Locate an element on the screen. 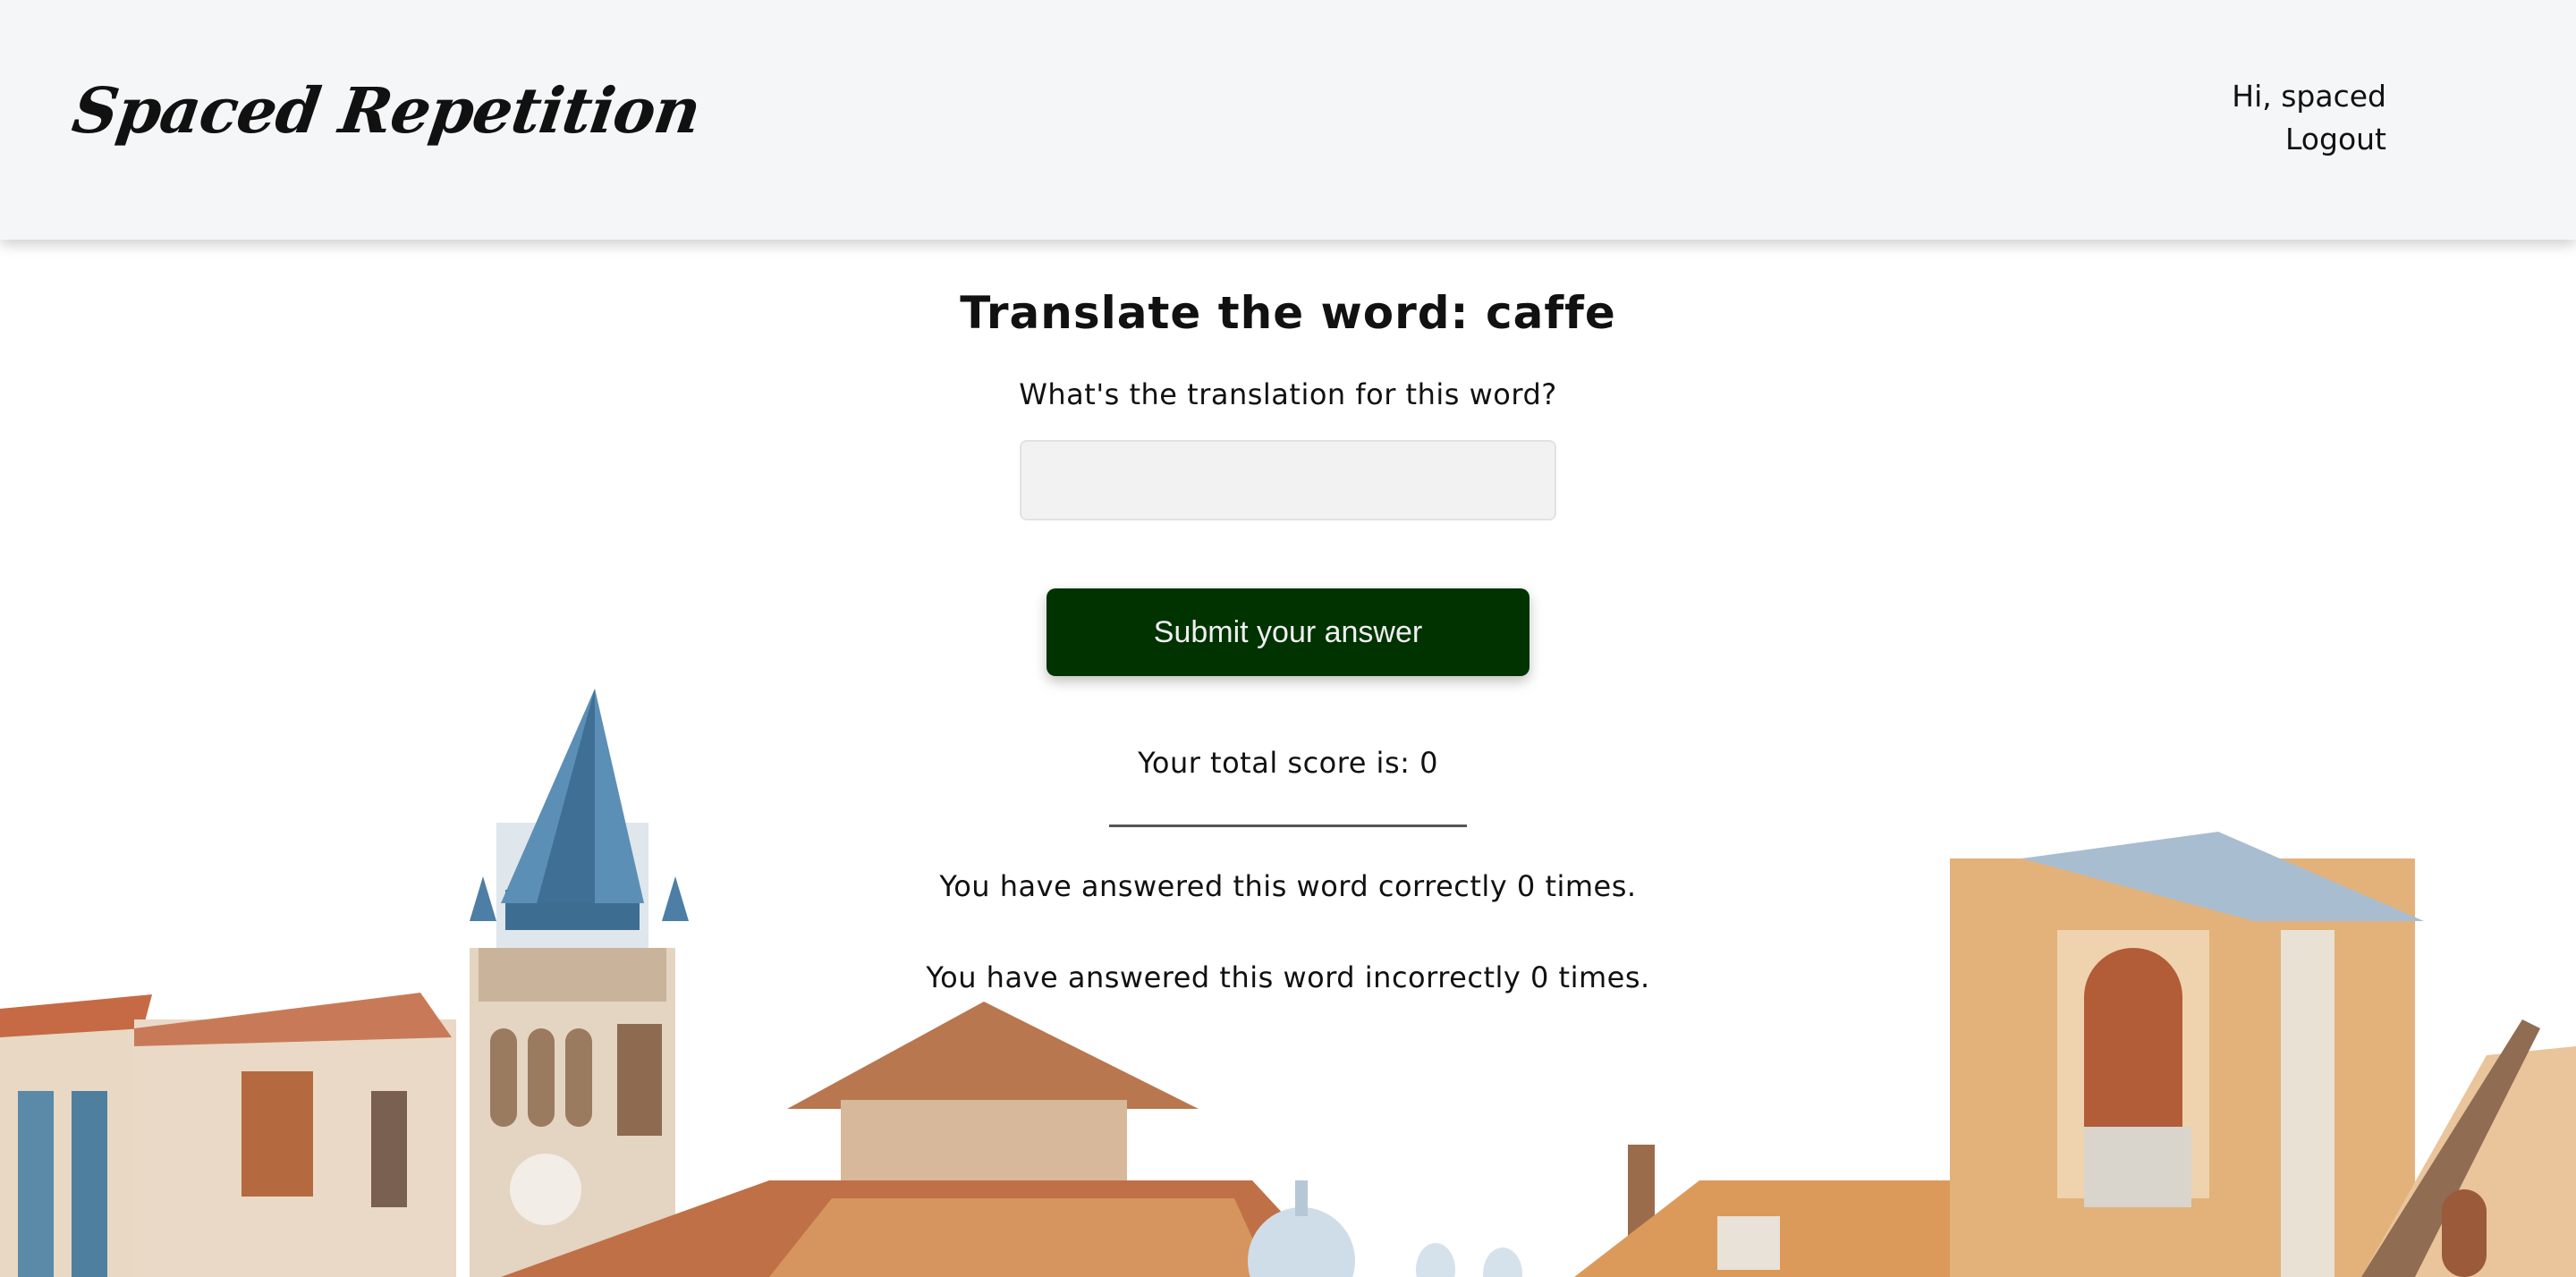 This screenshot has height=1277, width=2576. word-to-translate: caffe is located at coordinates (1550, 313).